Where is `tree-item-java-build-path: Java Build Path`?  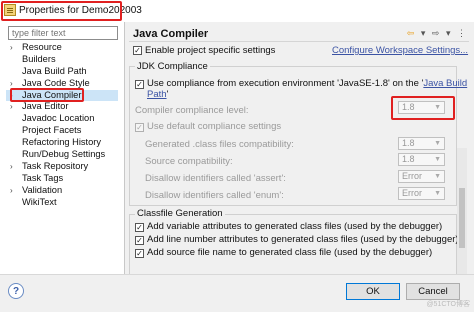
tree-item-java-build-path: Java Build Path is located at coordinates (62, 72).